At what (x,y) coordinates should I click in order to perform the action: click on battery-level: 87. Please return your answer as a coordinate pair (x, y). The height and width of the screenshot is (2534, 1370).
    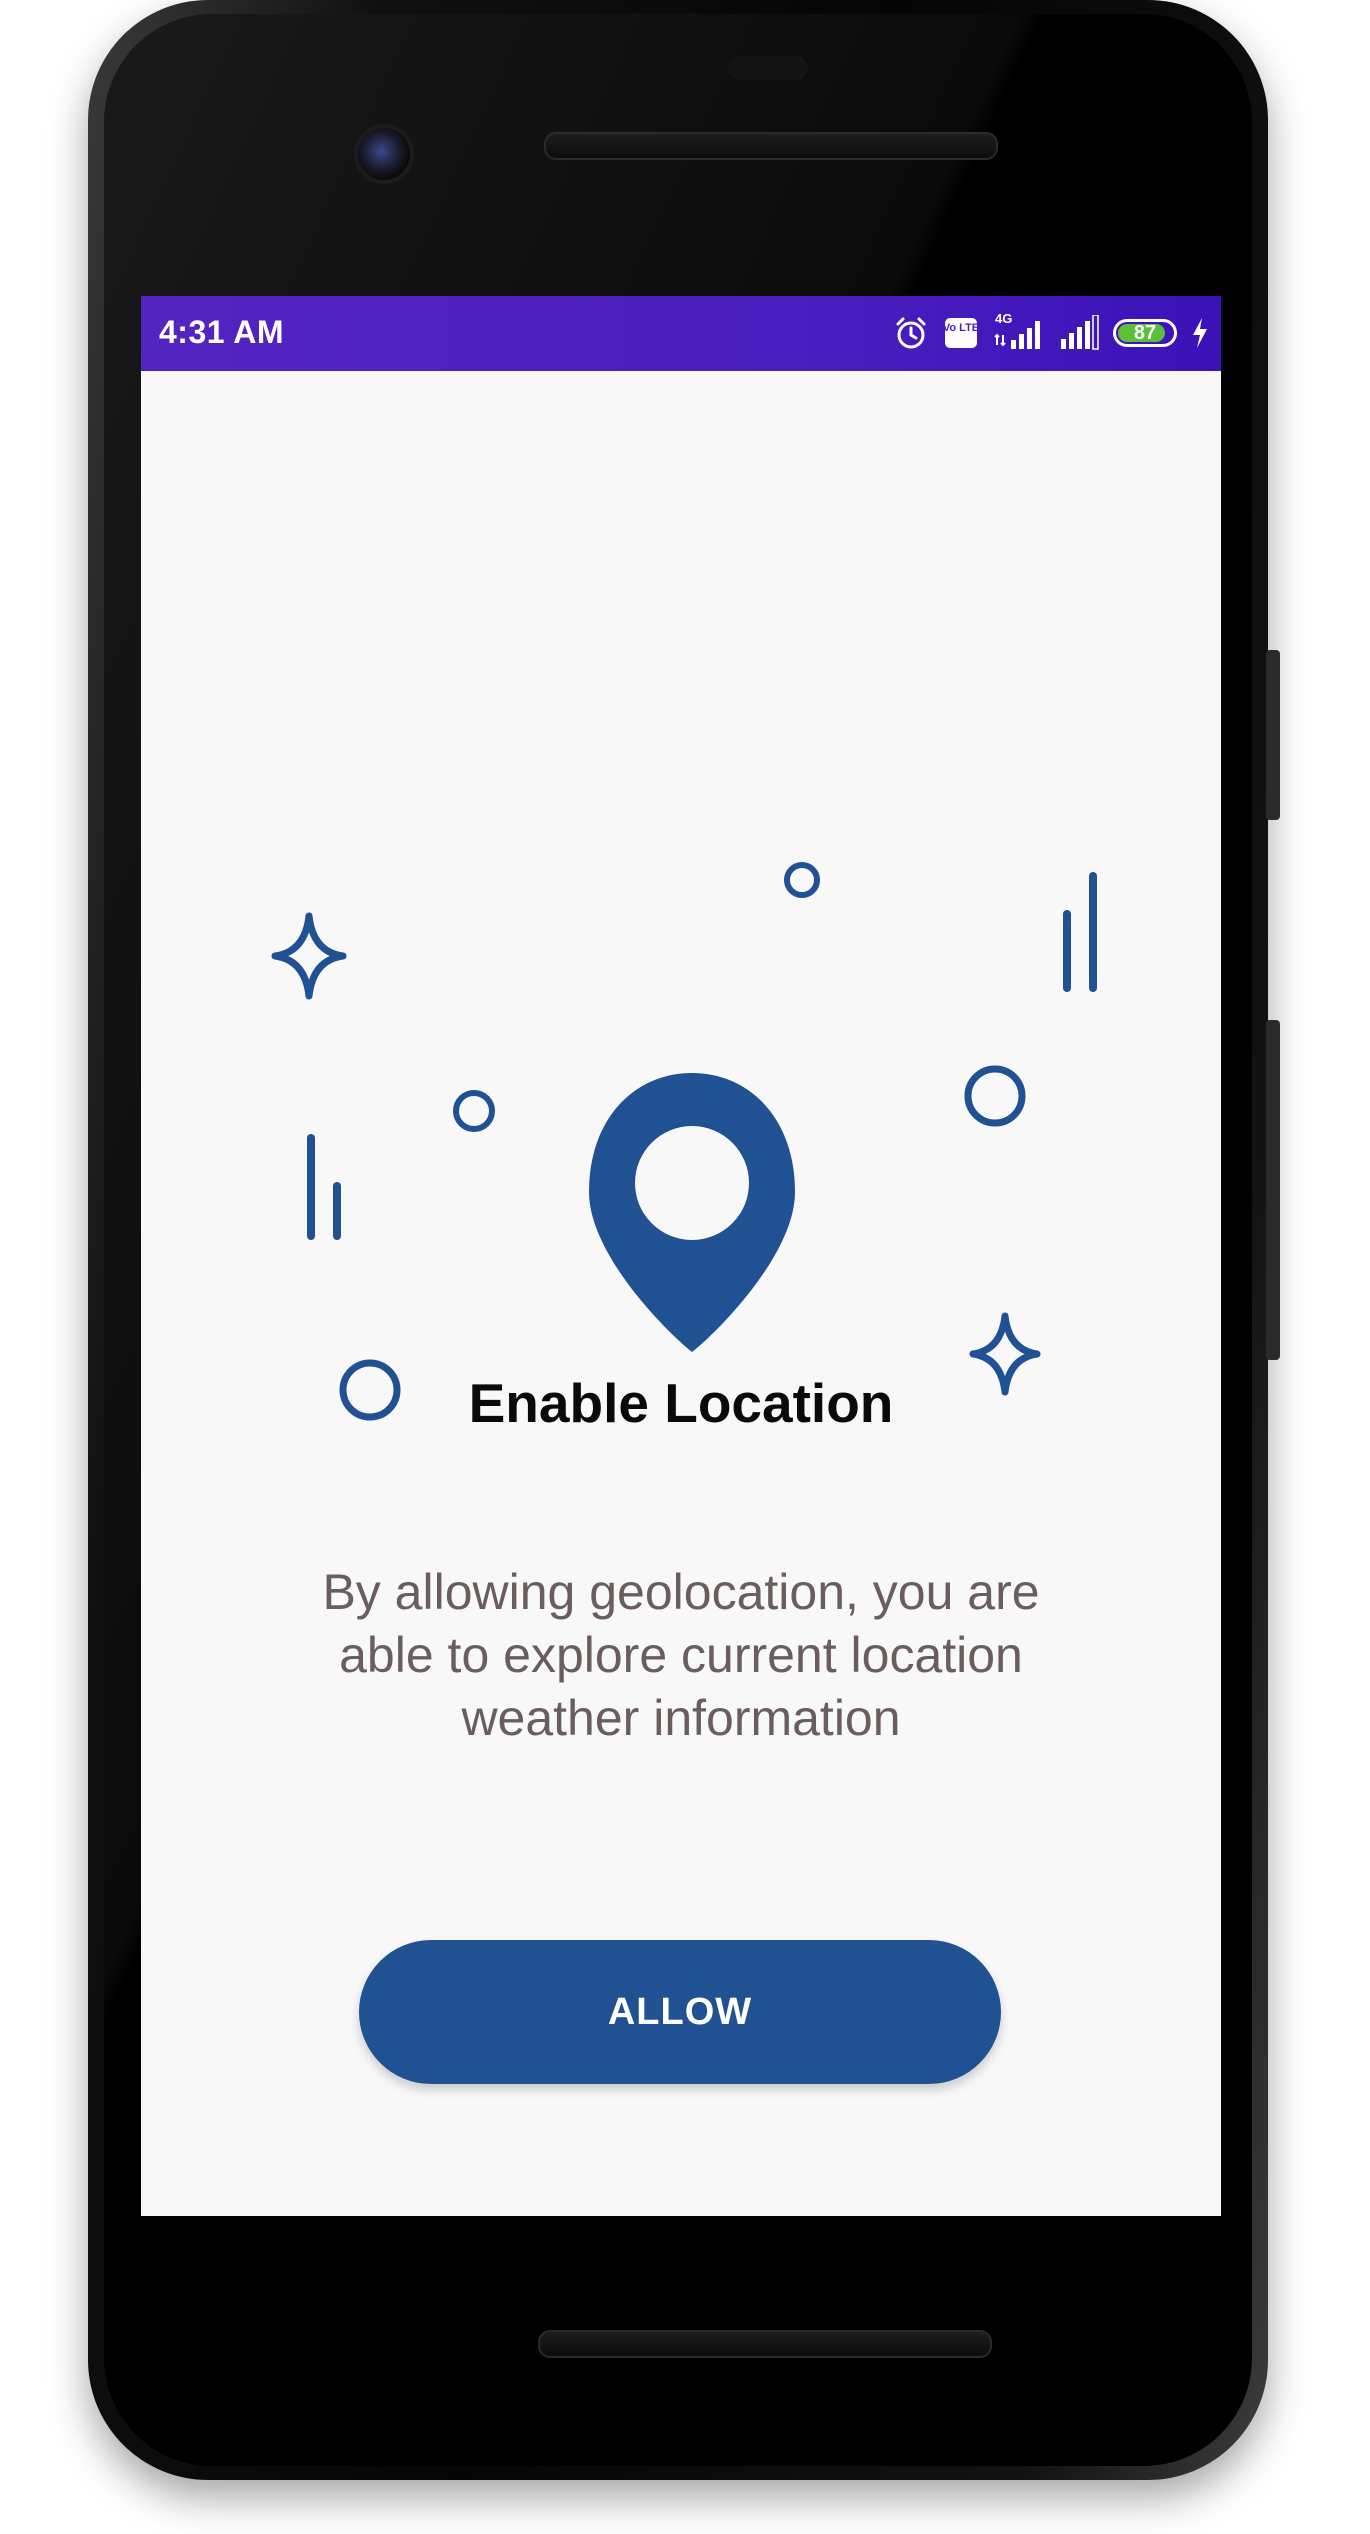
    Looking at the image, I should click on (1145, 332).